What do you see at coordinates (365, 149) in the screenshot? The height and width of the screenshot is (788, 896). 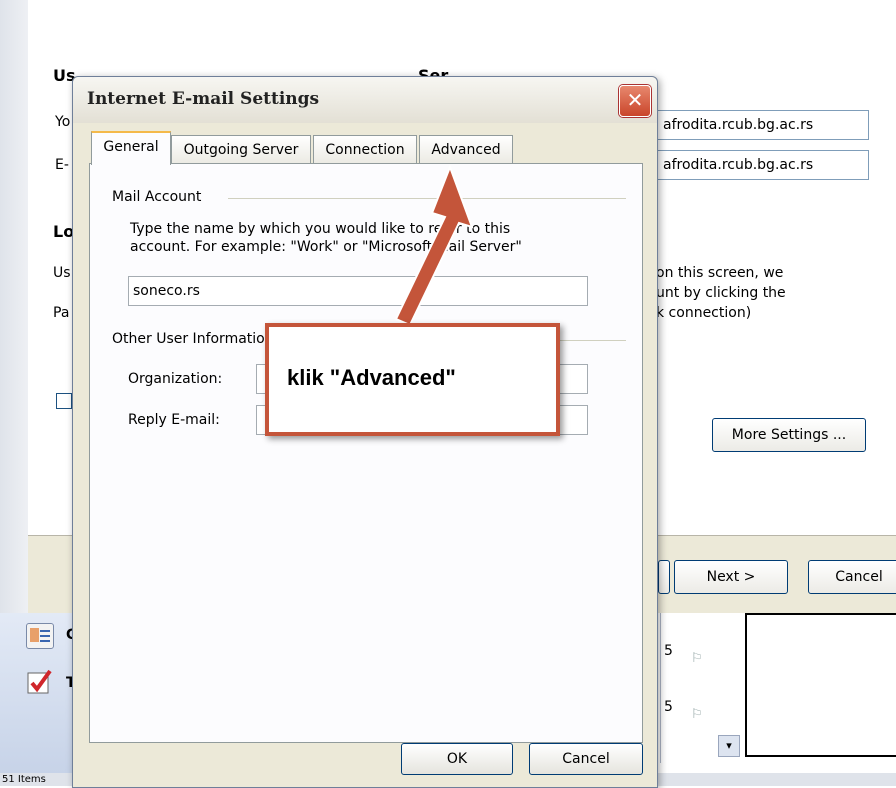 I see `tab-connection: Connection` at bounding box center [365, 149].